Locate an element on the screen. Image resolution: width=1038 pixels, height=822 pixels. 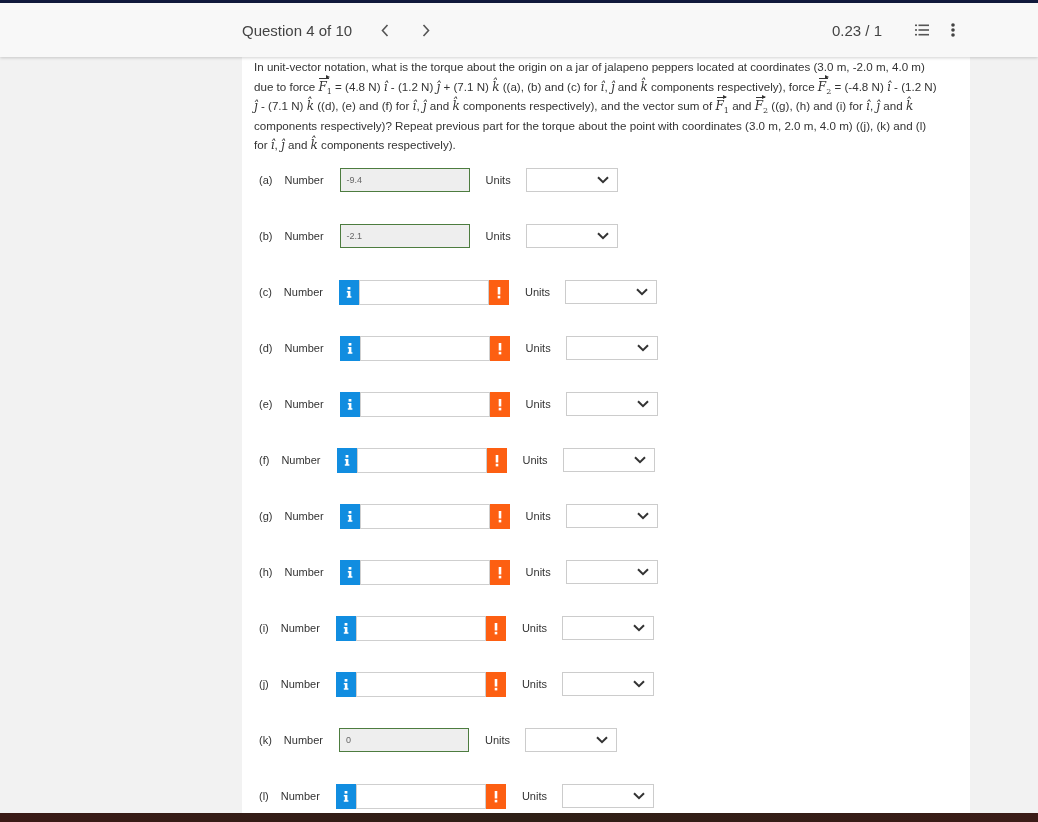
question-counter: Question 4 of 10 is located at coordinates (297, 30).